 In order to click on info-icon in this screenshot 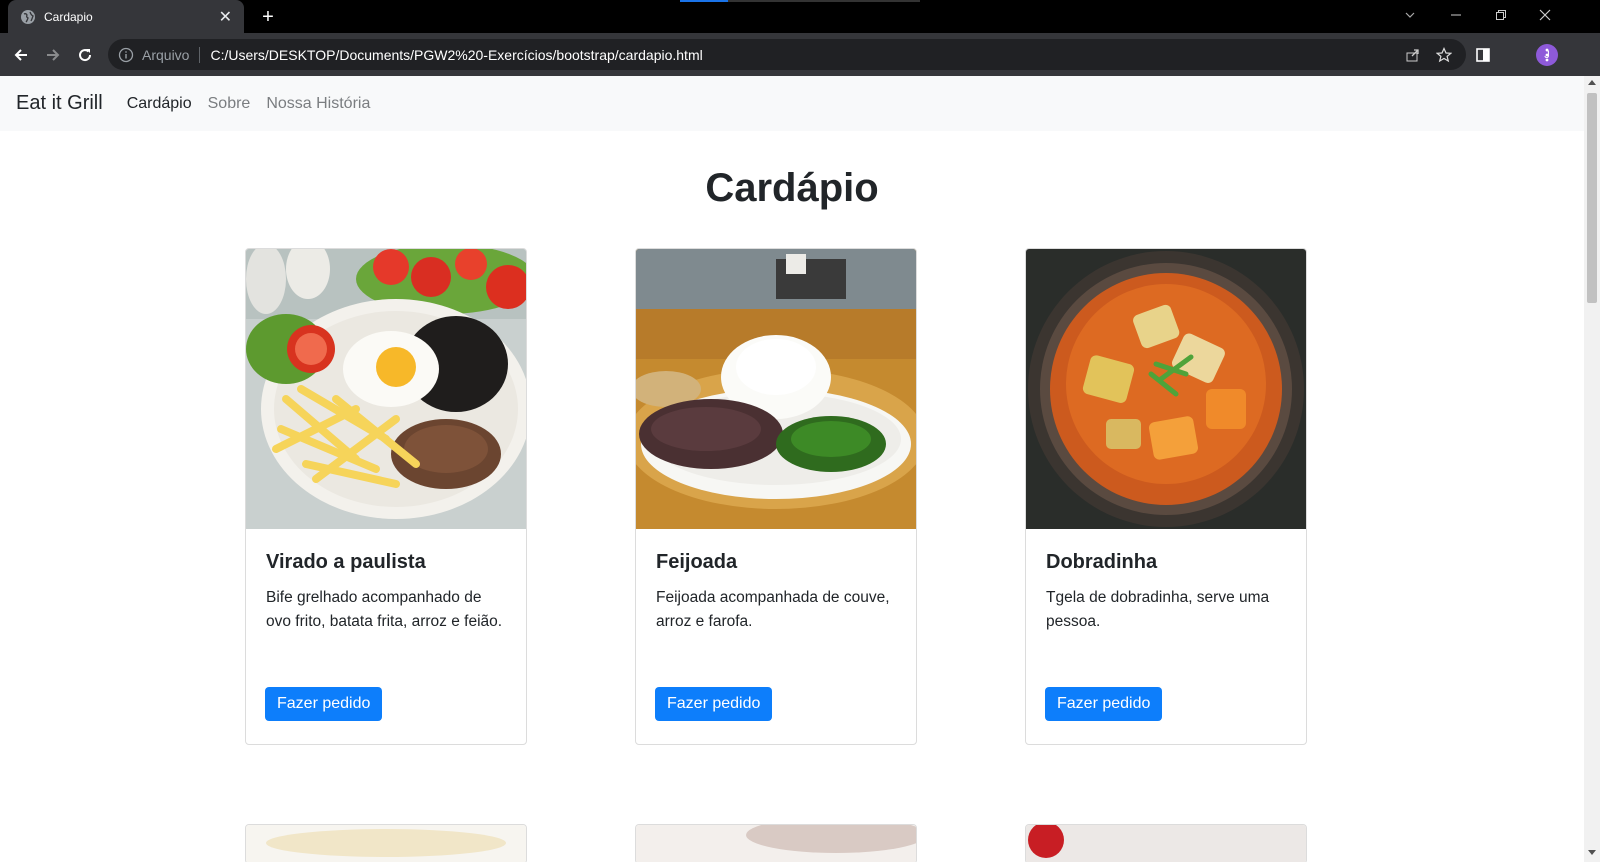, I will do `click(126, 55)`.